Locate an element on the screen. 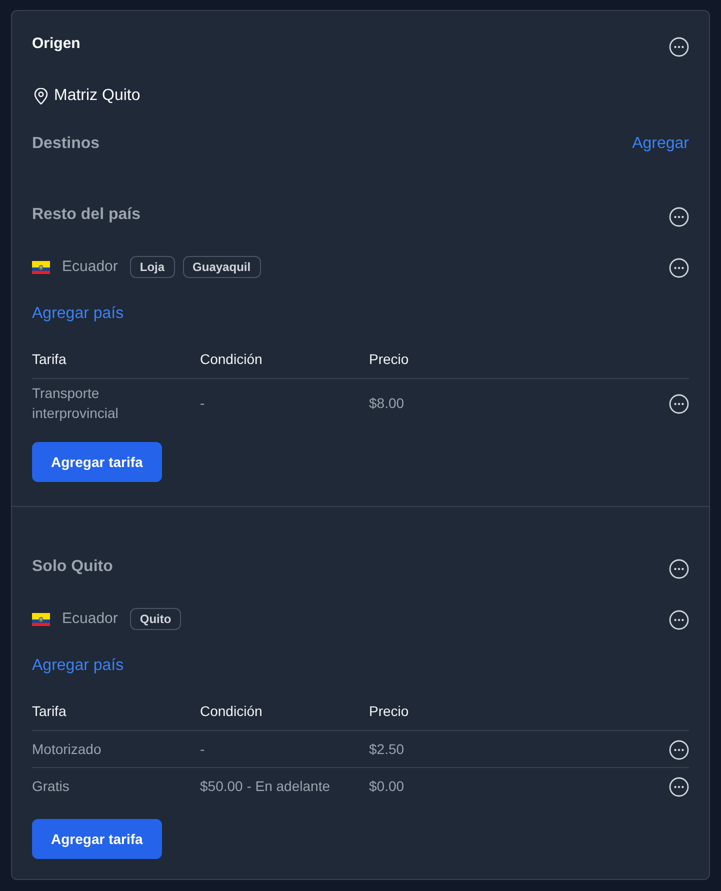 Image resolution: width=721 pixels, height=891 pixels. map-pin-icon is located at coordinates (41, 96).